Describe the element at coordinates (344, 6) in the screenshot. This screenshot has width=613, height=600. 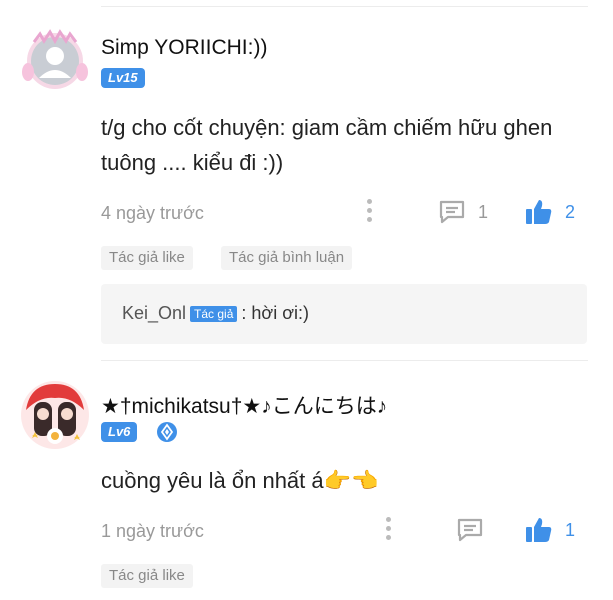
I see `top-divider` at that location.